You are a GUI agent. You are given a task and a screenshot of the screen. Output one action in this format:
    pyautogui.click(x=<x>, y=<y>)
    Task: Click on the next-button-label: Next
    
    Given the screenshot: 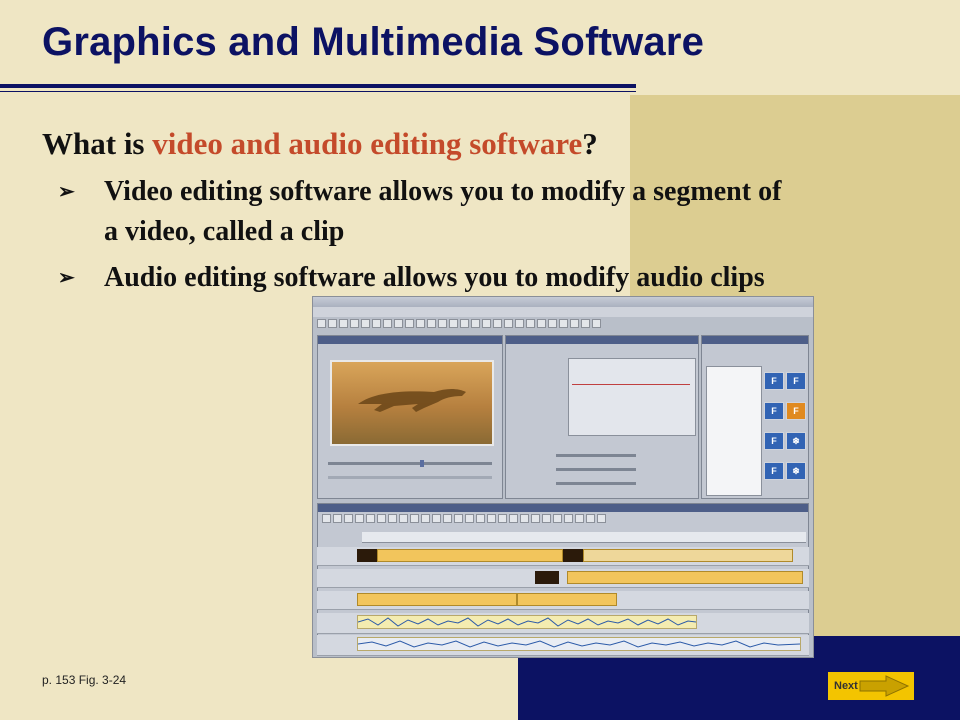 What is the action you would take?
    pyautogui.click(x=846, y=686)
    